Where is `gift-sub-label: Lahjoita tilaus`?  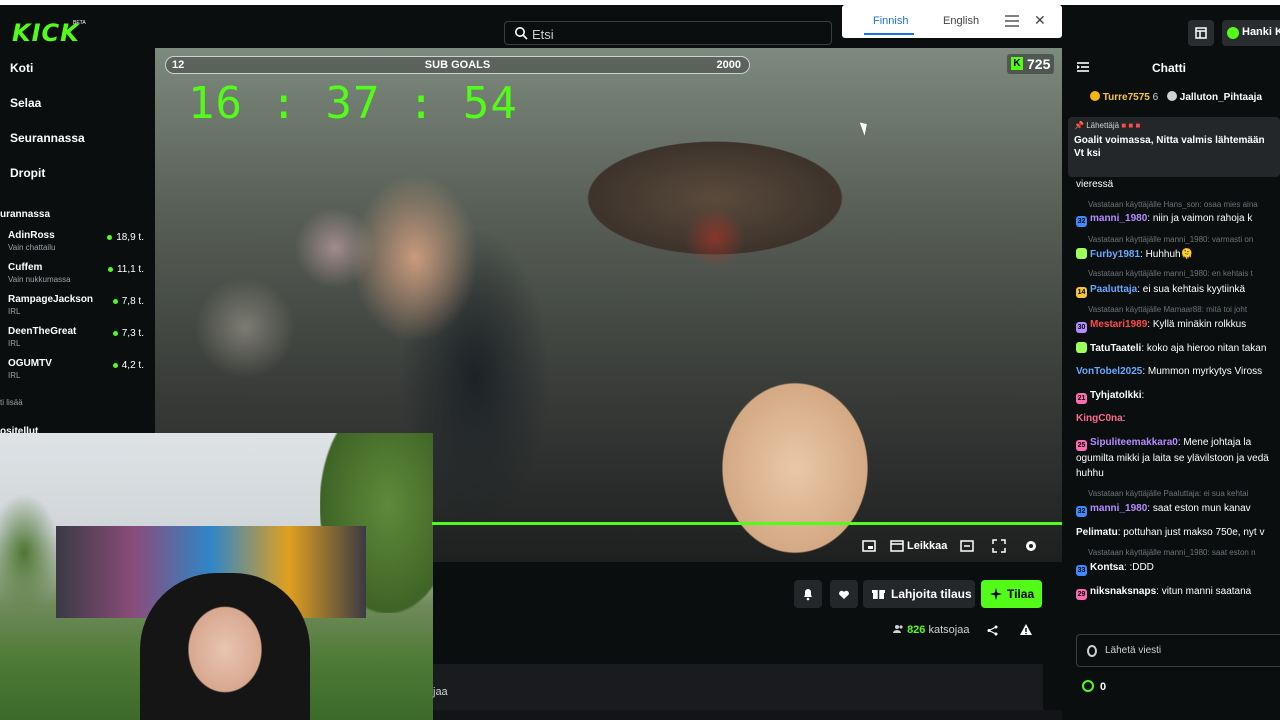
gift-sub-label: Lahjoita tilaus is located at coordinates (931, 594).